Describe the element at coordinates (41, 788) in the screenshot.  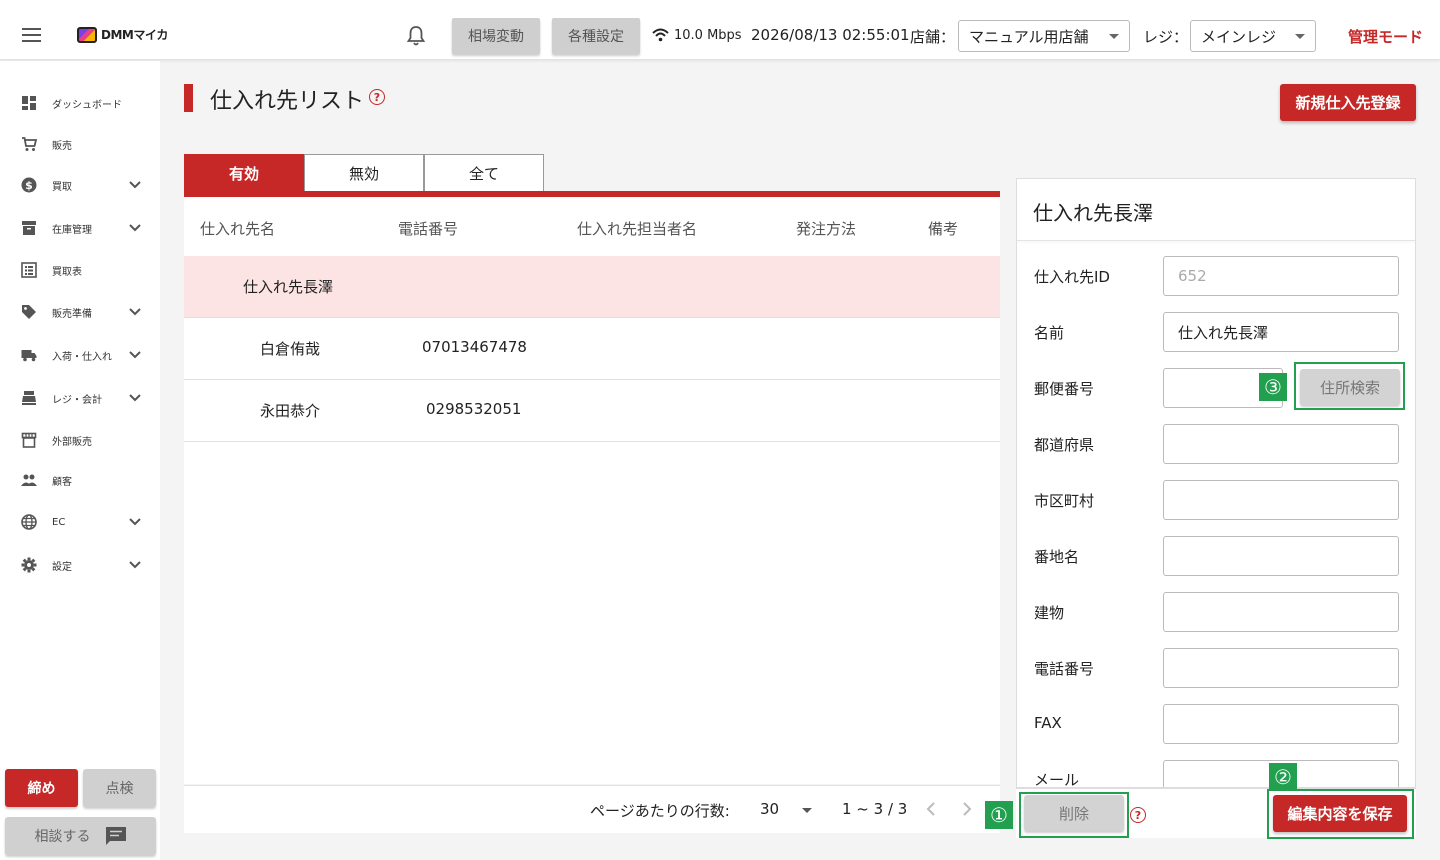
I see `close-register-button: 締め` at that location.